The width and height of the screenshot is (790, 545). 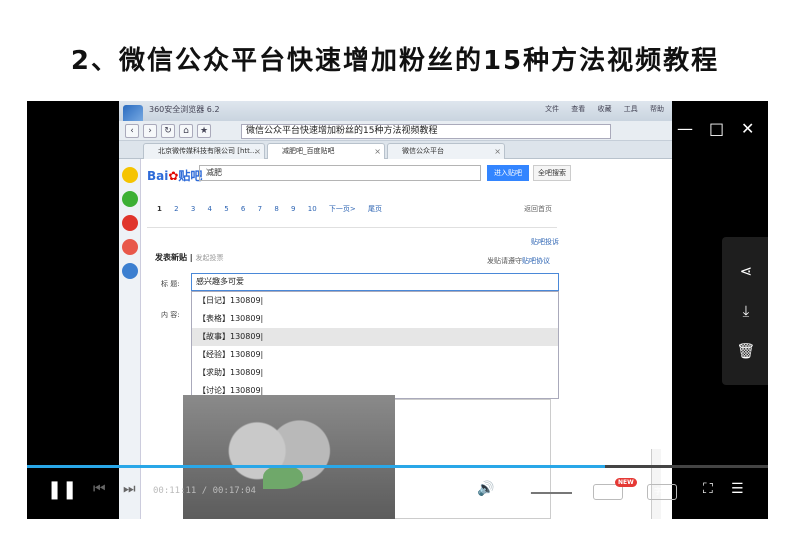 What do you see at coordinates (209, 258) in the screenshot?
I see `post-sub-label: 发起投票` at bounding box center [209, 258].